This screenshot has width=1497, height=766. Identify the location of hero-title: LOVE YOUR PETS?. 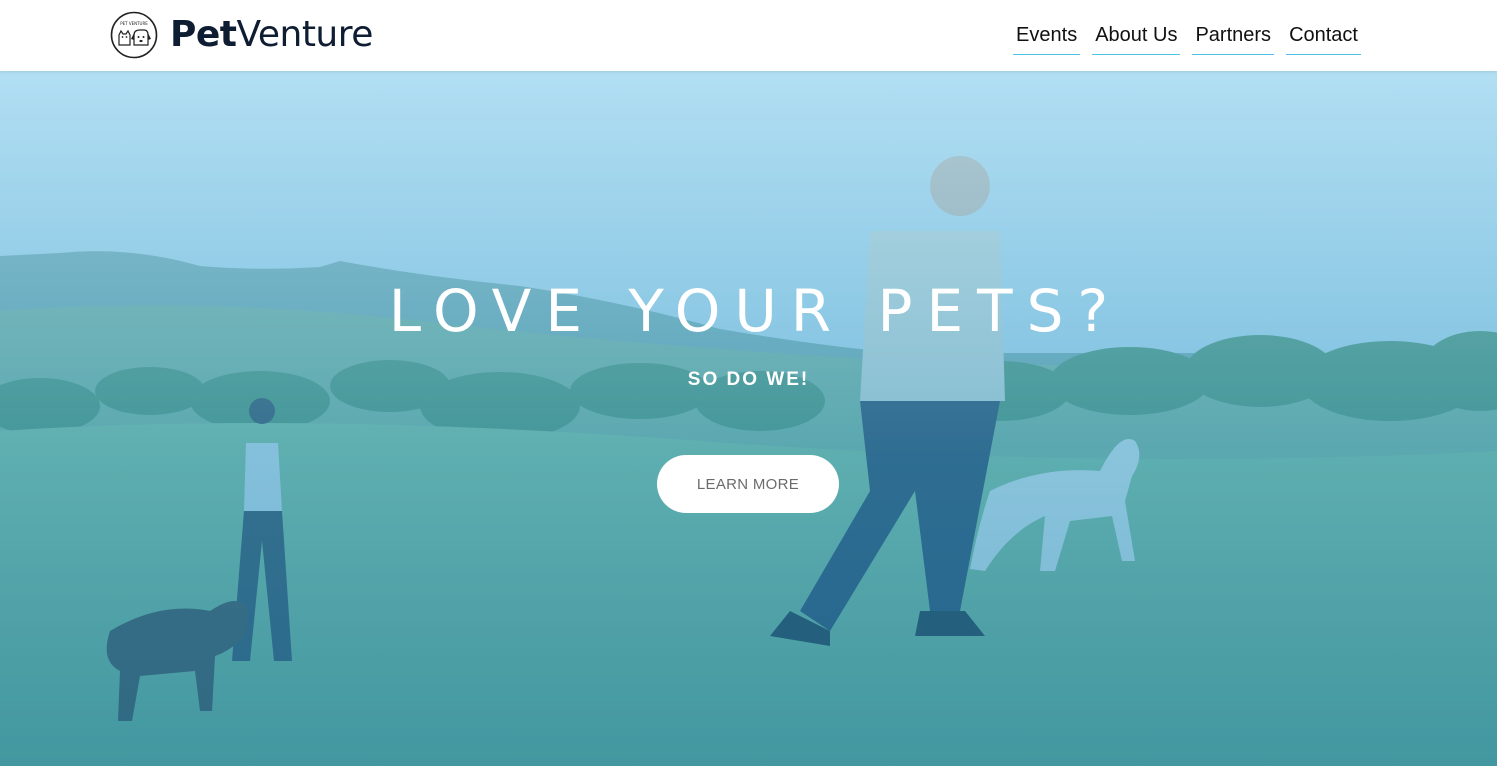
(755, 311).